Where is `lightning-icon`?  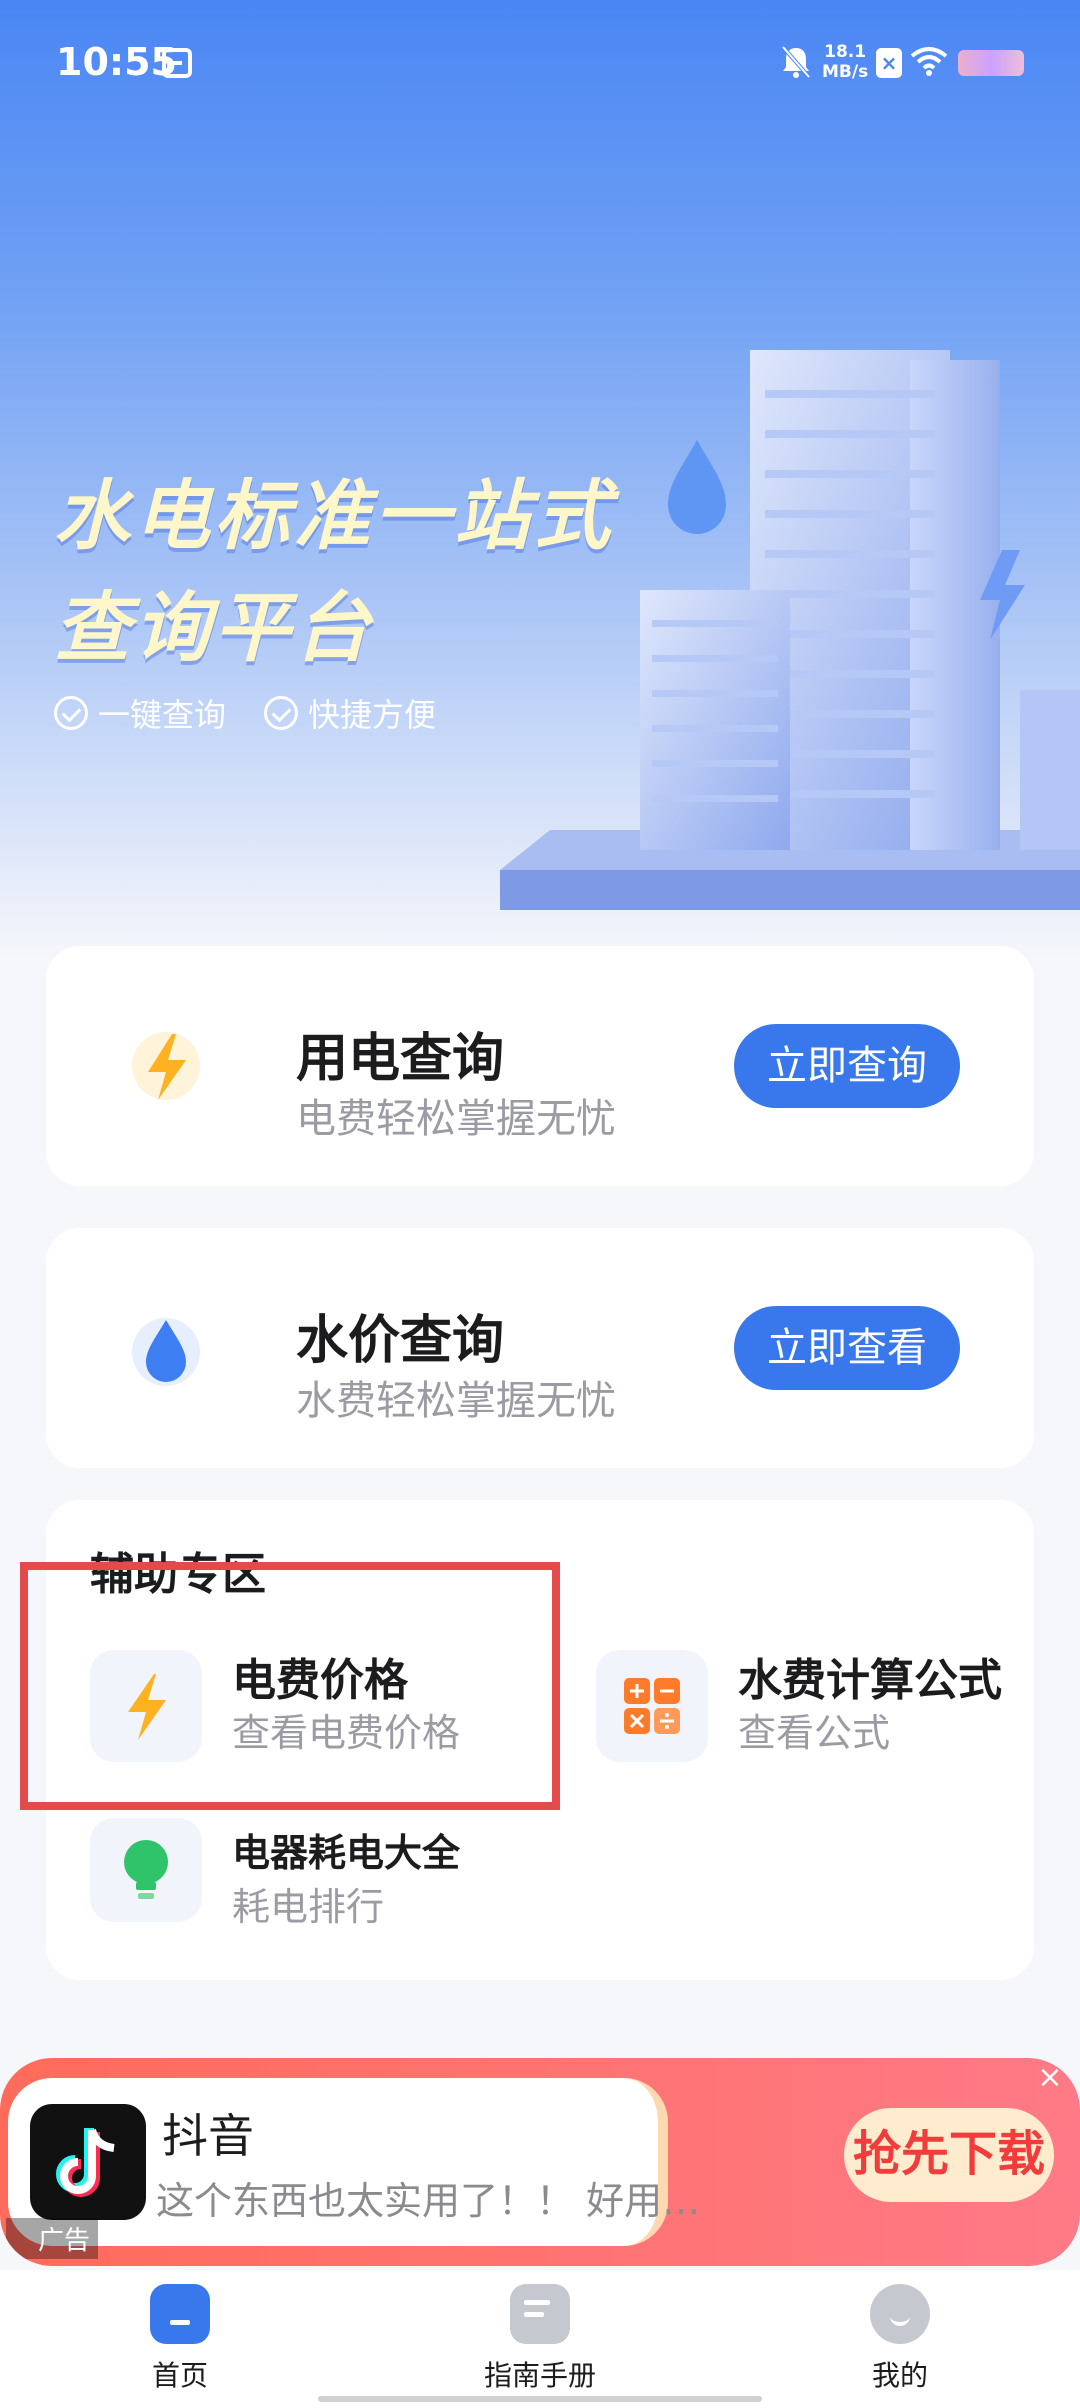 lightning-icon is located at coordinates (166, 1066).